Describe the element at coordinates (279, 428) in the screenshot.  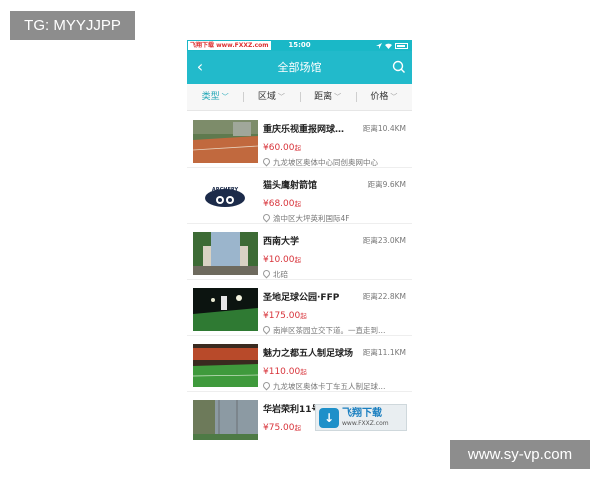
I see `price-value: ¥75.00` at that location.